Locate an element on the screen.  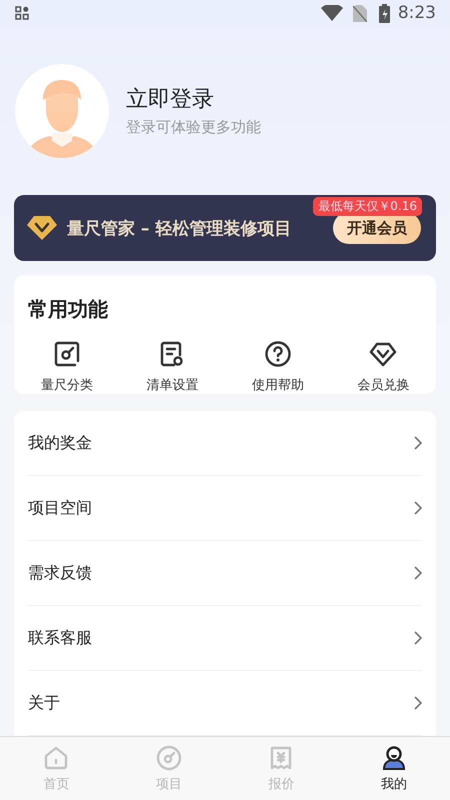
tab: 我的 is located at coordinates (394, 768).